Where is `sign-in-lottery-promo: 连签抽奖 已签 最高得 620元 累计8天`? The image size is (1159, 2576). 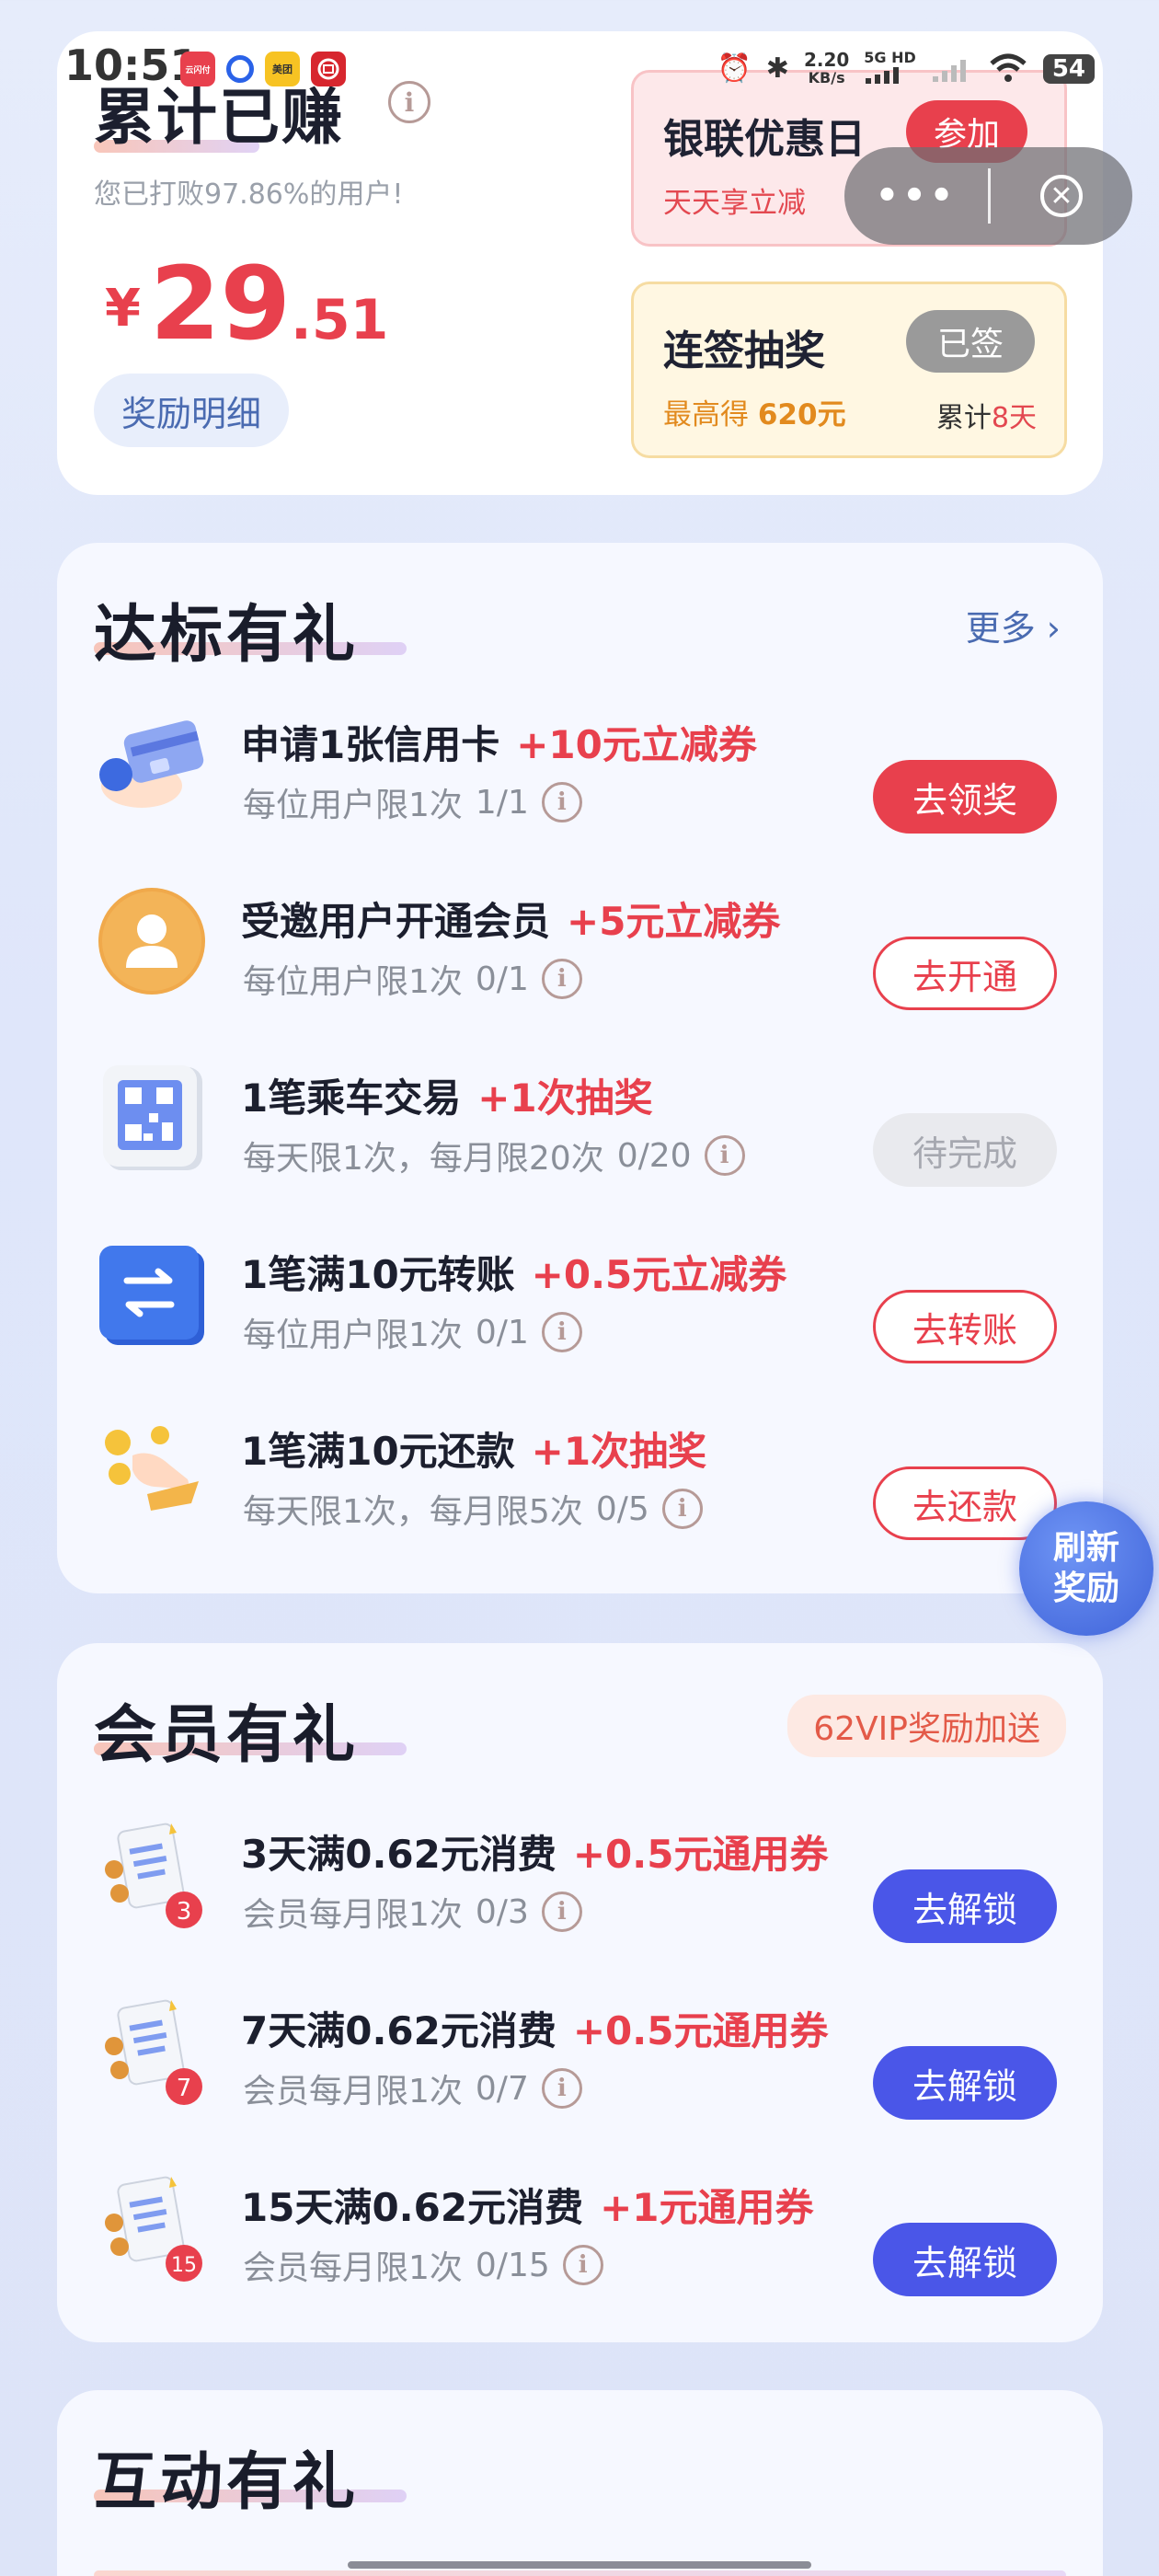 sign-in-lottery-promo: 连签抽奖 已签 最高得 620元 累计8天 is located at coordinates (849, 370).